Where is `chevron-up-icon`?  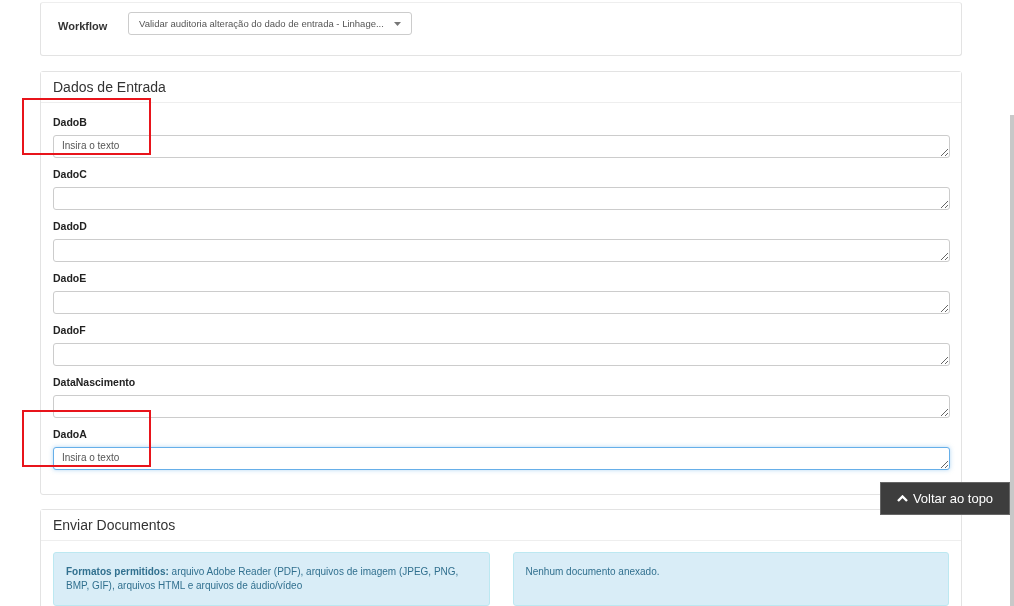 chevron-up-icon is located at coordinates (902, 498).